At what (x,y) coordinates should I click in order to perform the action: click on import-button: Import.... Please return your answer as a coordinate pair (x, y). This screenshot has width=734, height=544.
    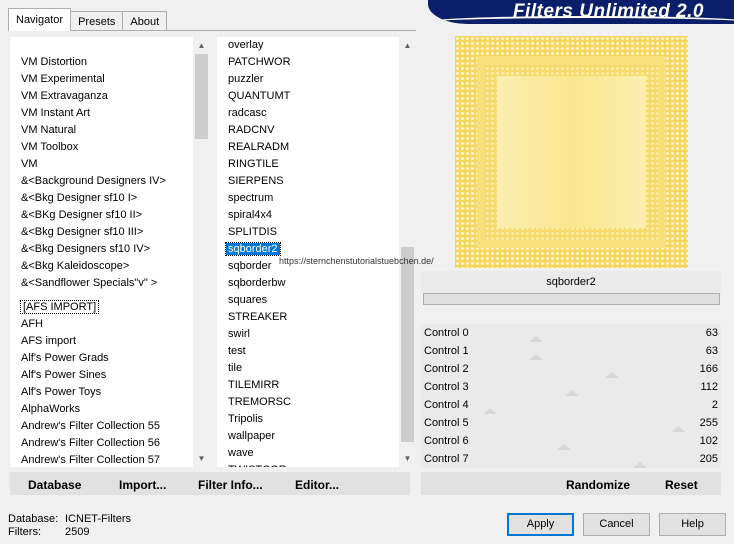
    Looking at the image, I should click on (142, 485).